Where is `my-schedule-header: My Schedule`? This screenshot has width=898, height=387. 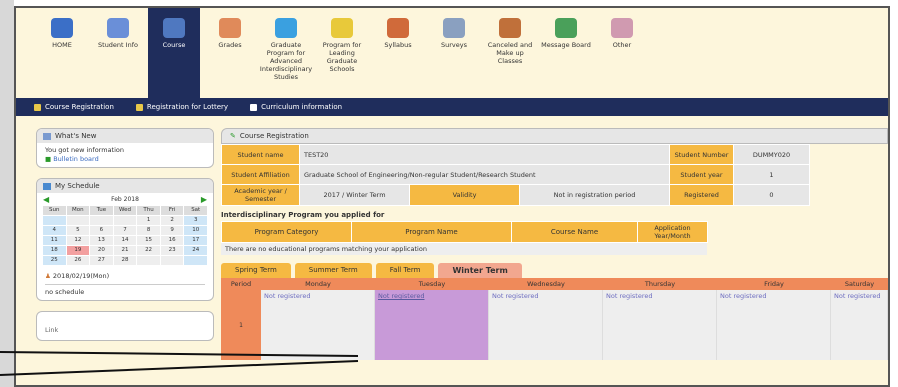 my-schedule-header: My Schedule is located at coordinates (125, 186).